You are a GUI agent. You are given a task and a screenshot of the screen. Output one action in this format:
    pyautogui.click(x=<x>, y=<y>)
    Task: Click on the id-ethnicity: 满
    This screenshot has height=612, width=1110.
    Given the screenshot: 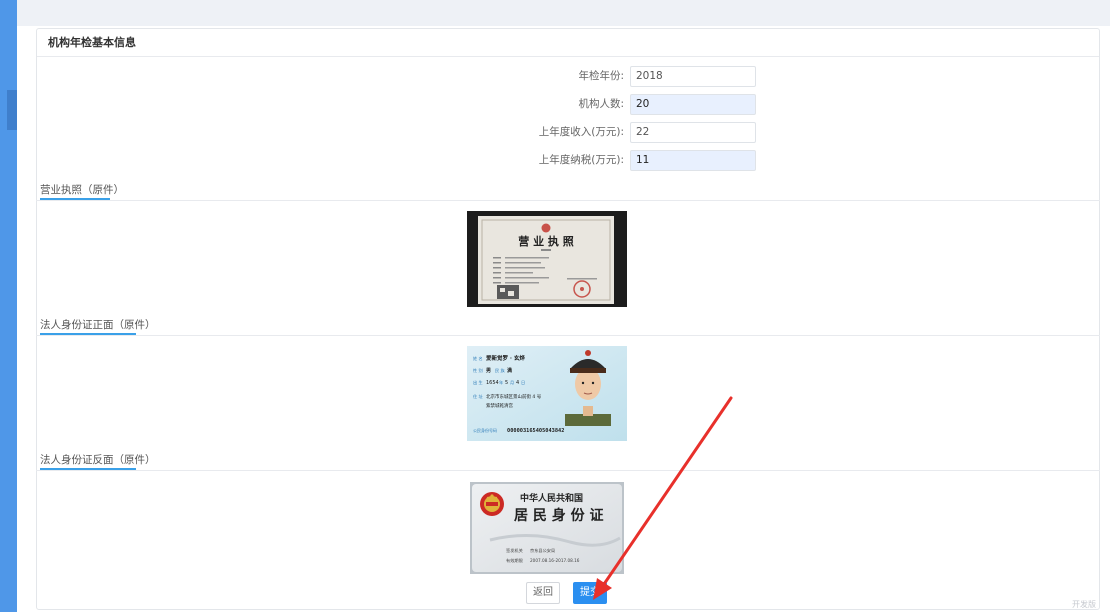 What is the action you would take?
    pyautogui.click(x=509, y=370)
    